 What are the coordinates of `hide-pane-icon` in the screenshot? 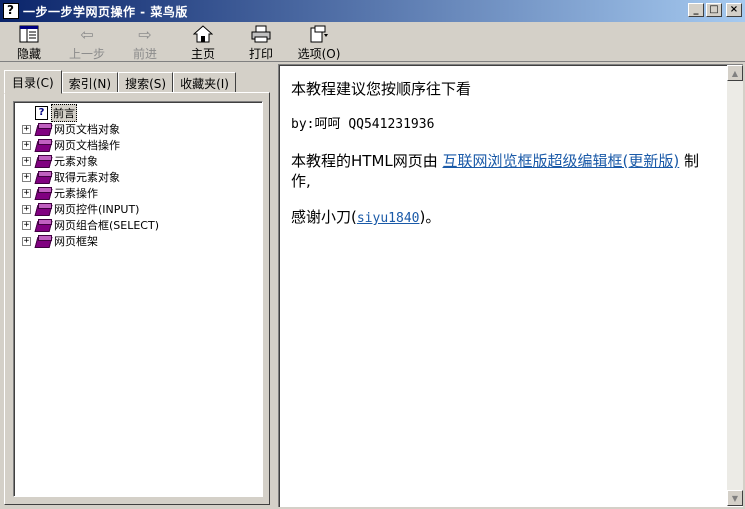 It's located at (29, 34).